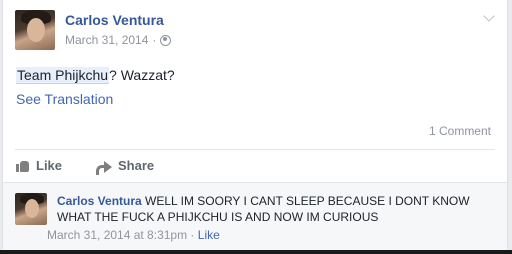  Describe the element at coordinates (142, 75) in the screenshot. I see `post-text-rest: ? Wazzat?` at that location.